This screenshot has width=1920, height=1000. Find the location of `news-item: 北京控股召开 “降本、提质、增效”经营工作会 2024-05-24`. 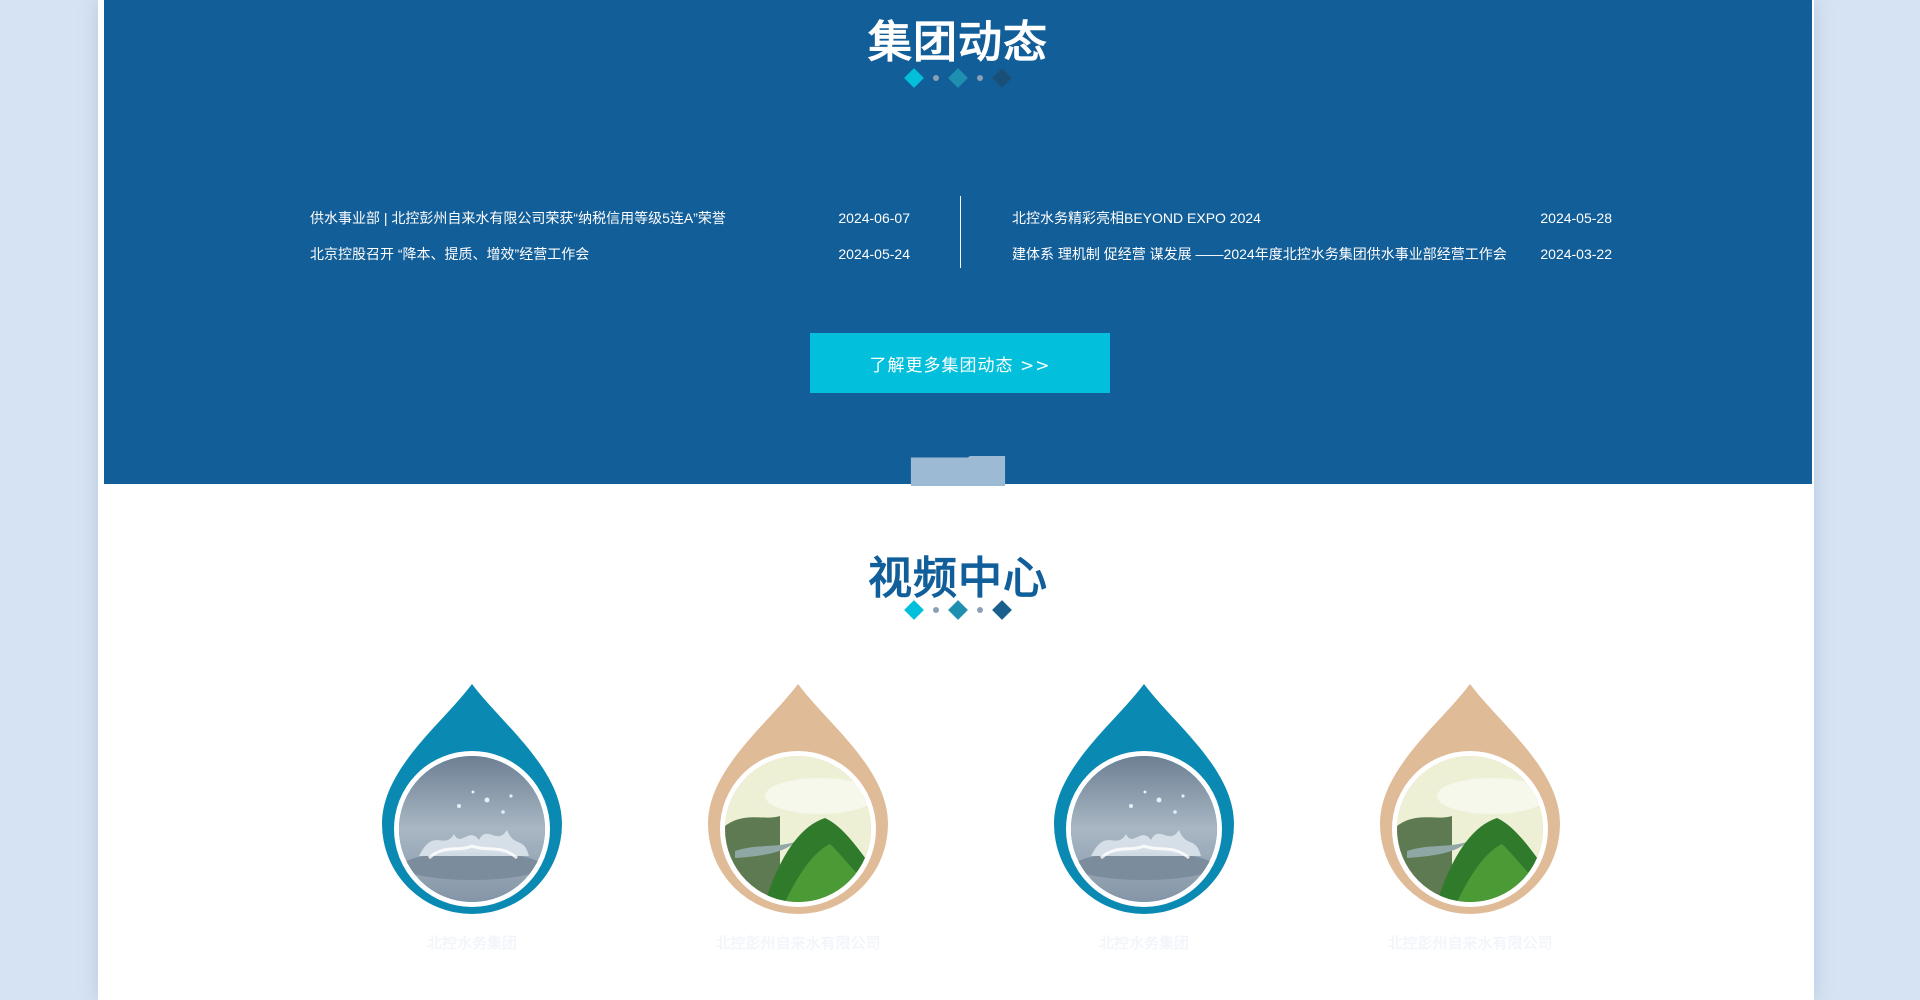

news-item: 北京控股召开 “降本、提质、增效”经营工作会 2024-05-24 is located at coordinates (610, 254).